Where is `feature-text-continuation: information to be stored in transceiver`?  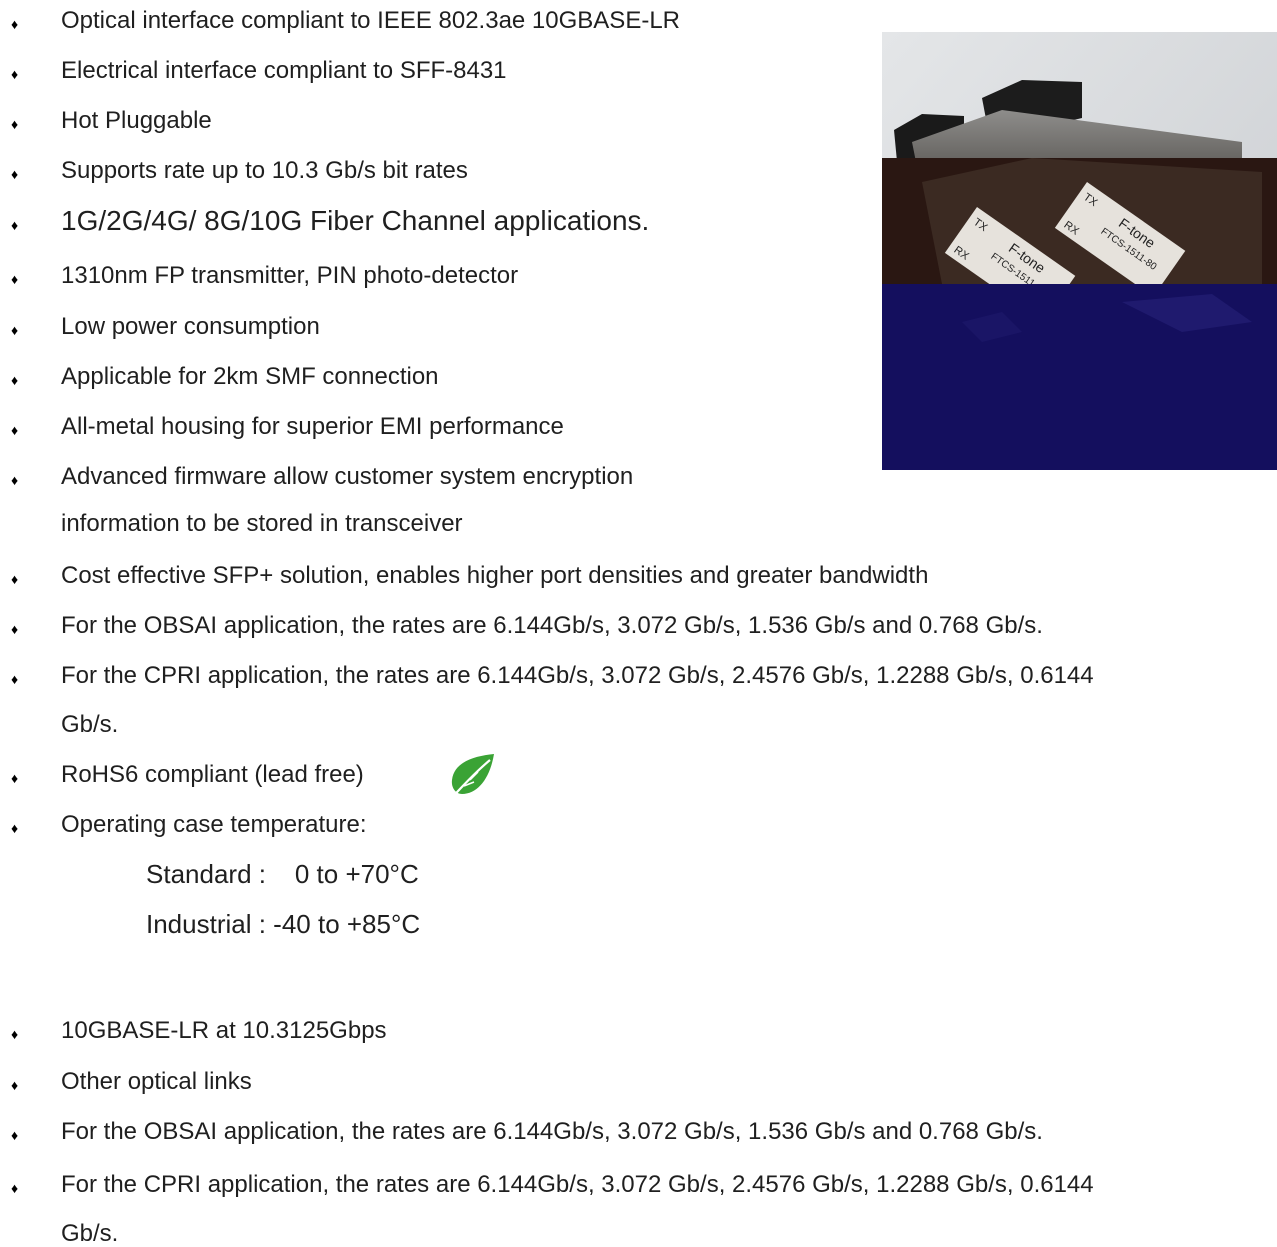
feature-text-continuation: information to be stored in transceiver is located at coordinates (262, 523).